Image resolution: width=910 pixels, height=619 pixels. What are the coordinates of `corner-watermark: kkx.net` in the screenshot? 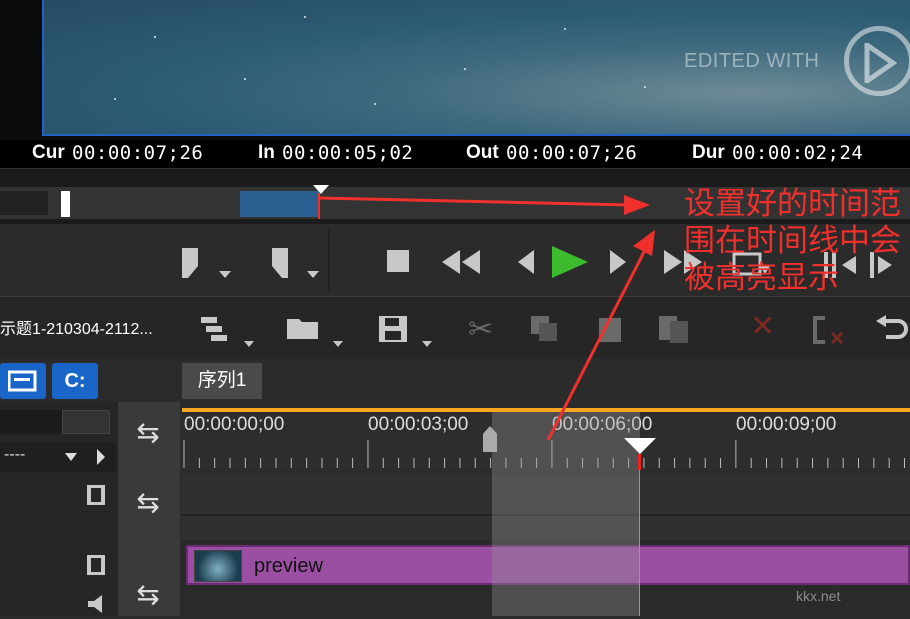 It's located at (818, 596).